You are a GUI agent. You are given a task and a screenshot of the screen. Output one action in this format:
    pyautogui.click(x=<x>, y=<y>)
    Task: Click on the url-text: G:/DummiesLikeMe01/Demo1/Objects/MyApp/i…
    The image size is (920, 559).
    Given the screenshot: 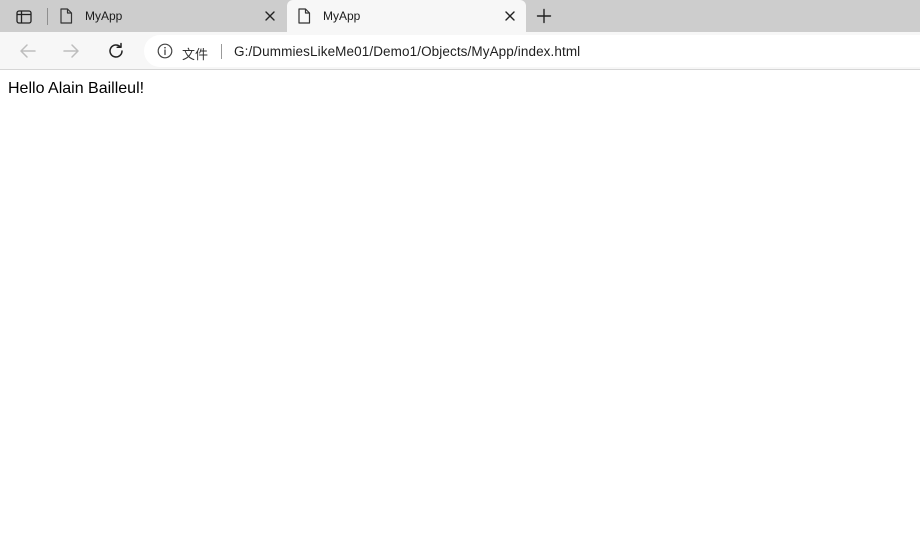 What is the action you would take?
    pyautogui.click(x=407, y=51)
    